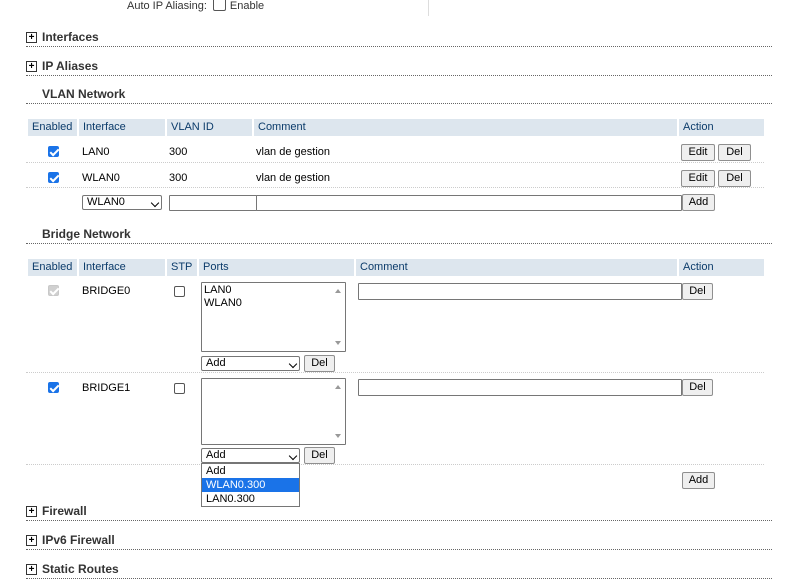  What do you see at coordinates (80, 569) in the screenshot?
I see `section-title: Static Routes` at bounding box center [80, 569].